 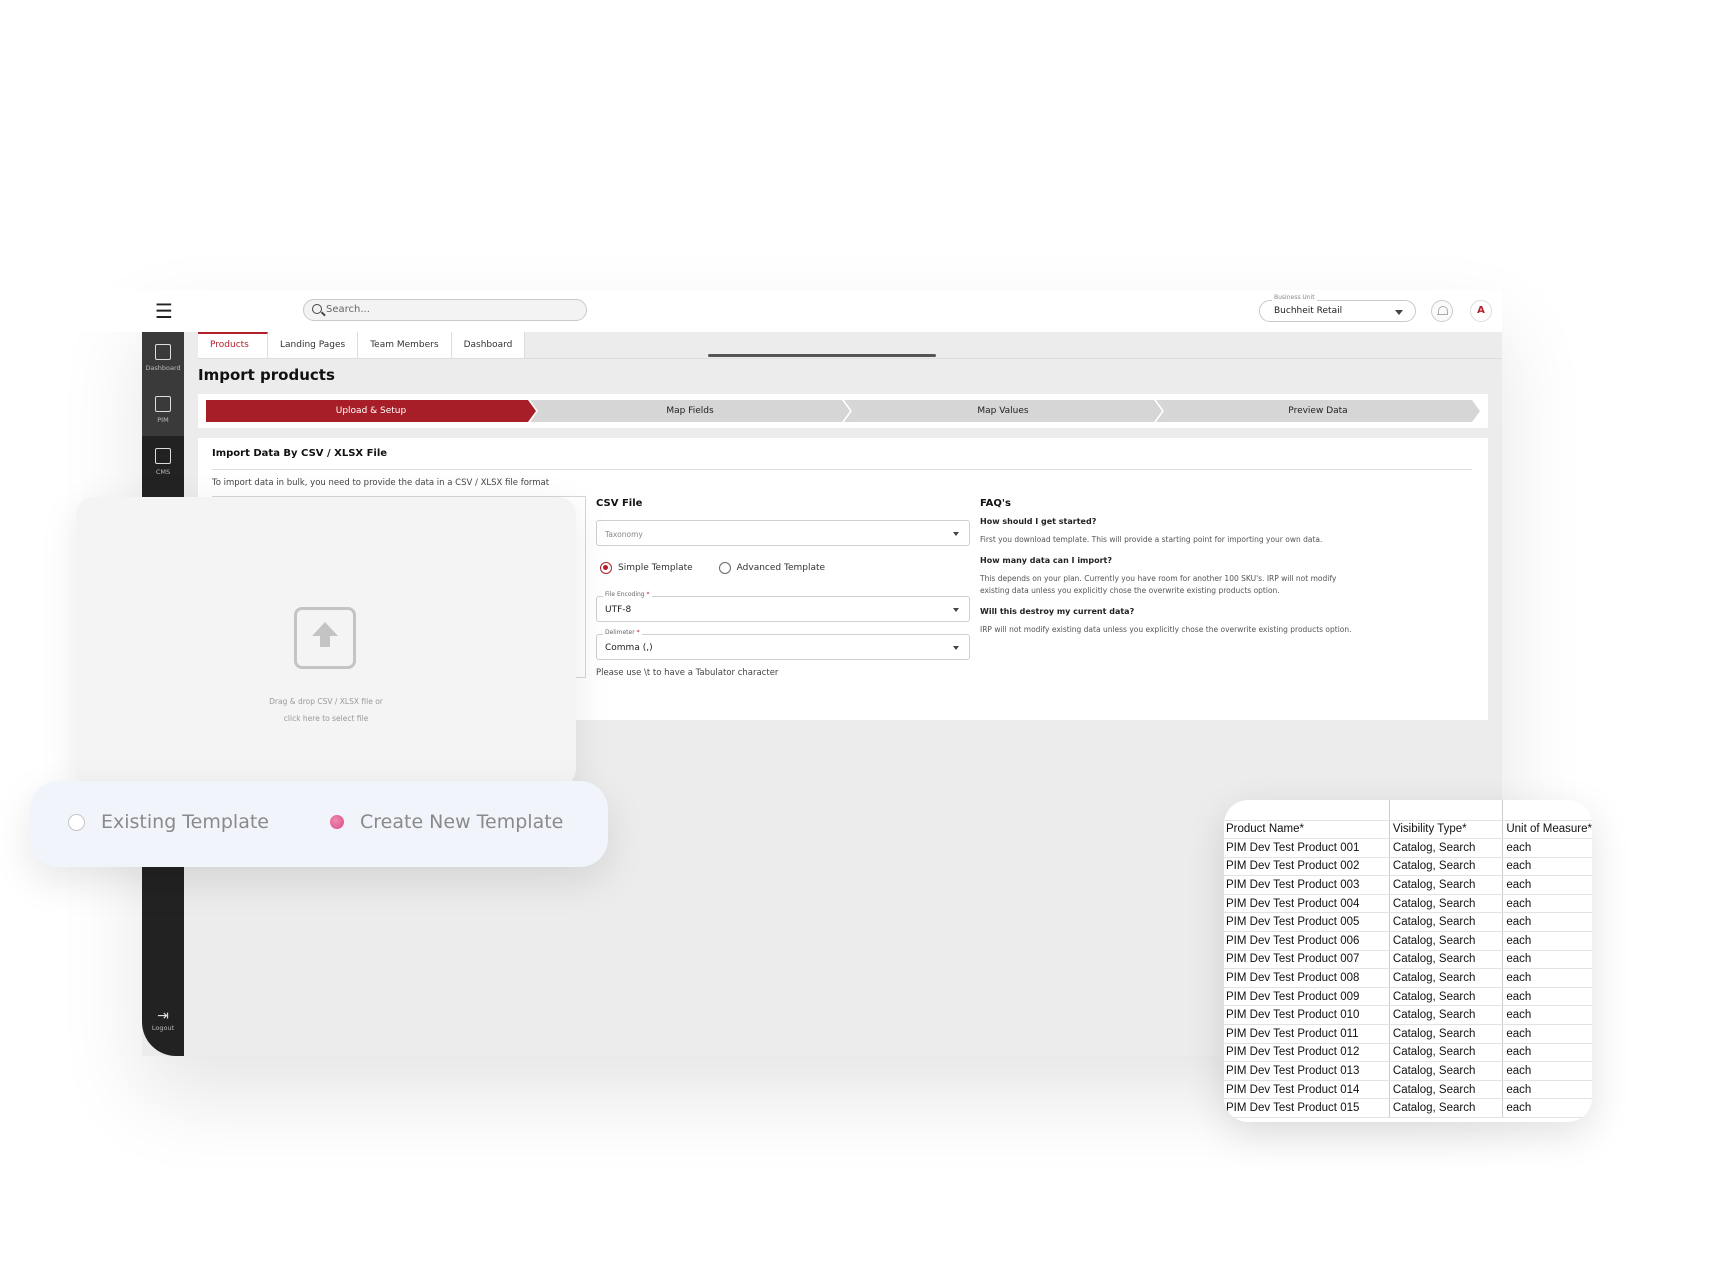 I want to click on step-map-fields: Map Fields, so click(x=690, y=411).